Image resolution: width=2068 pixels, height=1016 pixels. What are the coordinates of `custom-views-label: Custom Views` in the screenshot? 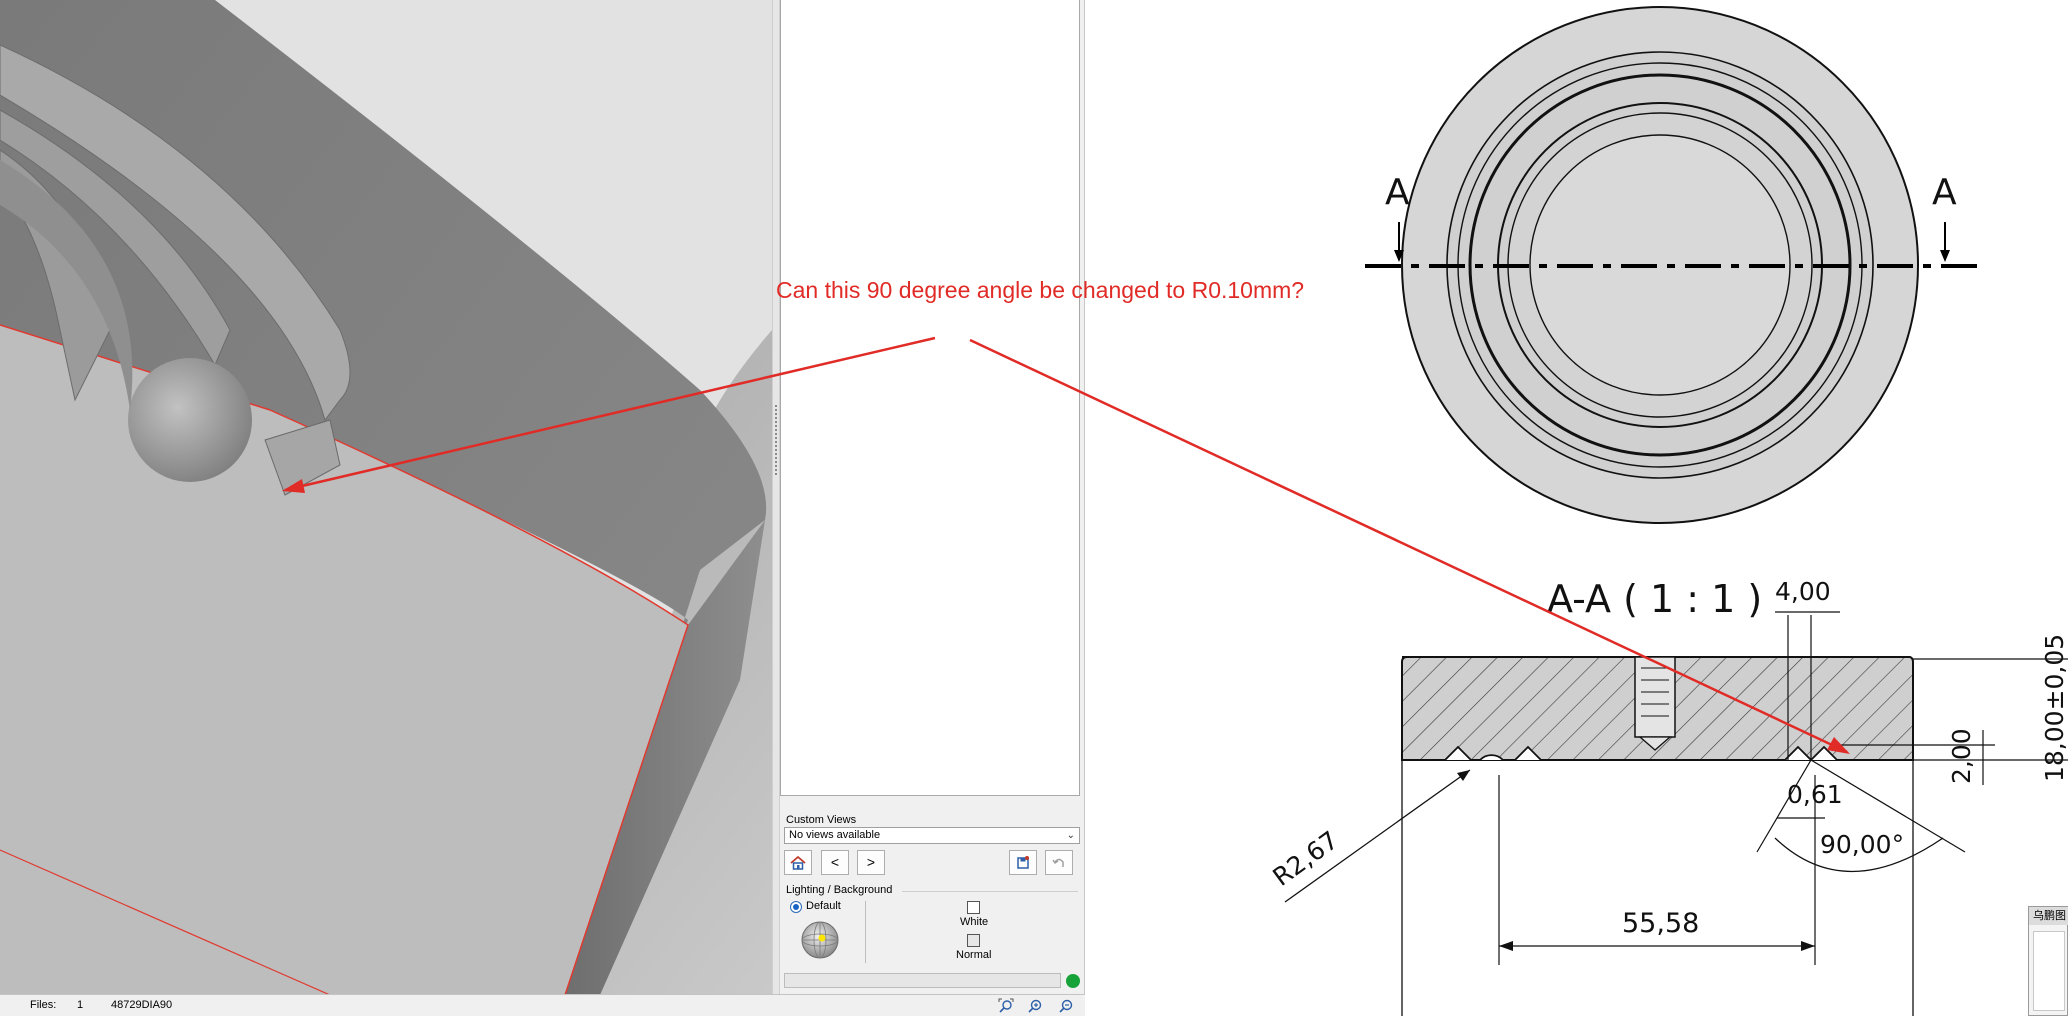 It's located at (821, 820).